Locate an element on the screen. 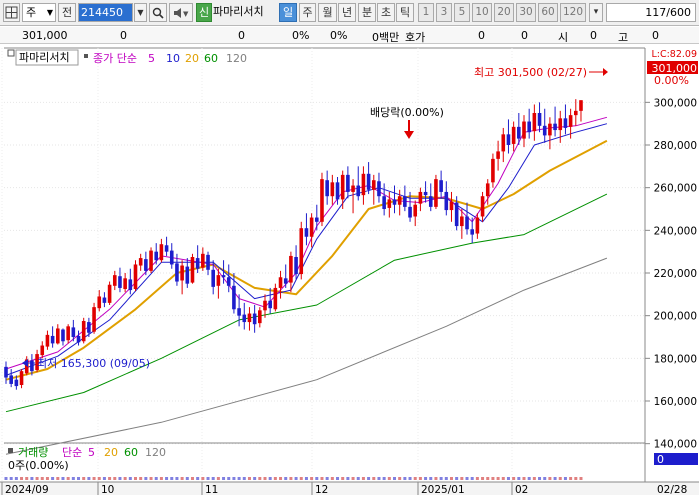 The width and height of the screenshot is (699, 495). market-select: 주 ▼ is located at coordinates (39, 12).